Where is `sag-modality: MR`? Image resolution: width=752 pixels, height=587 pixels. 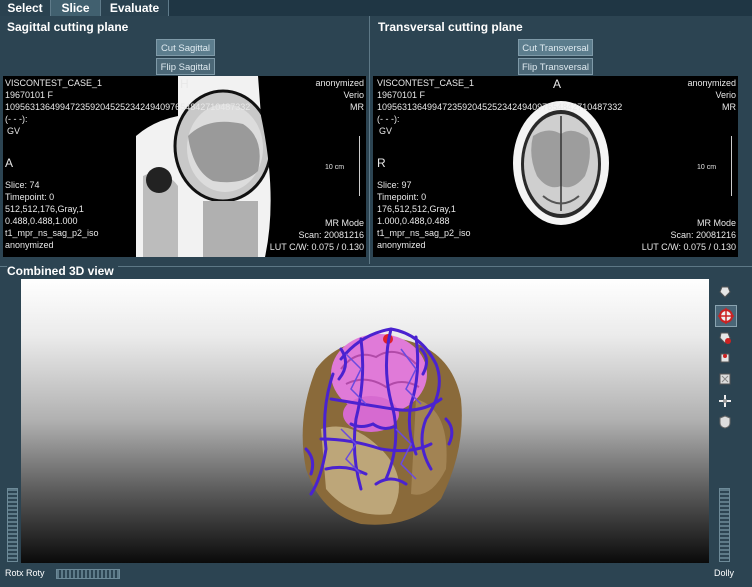
sag-modality: MR is located at coordinates (357, 107).